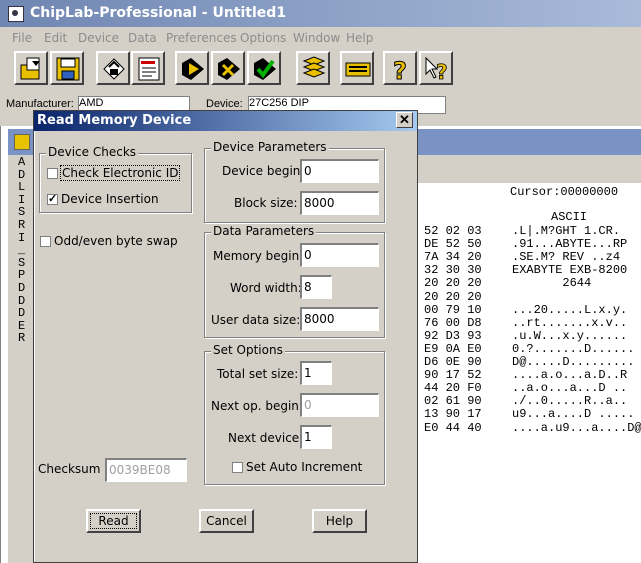 This screenshot has width=641, height=563. What do you see at coordinates (453, 414) in the screenshot?
I see `hex-row: 13 90 17` at bounding box center [453, 414].